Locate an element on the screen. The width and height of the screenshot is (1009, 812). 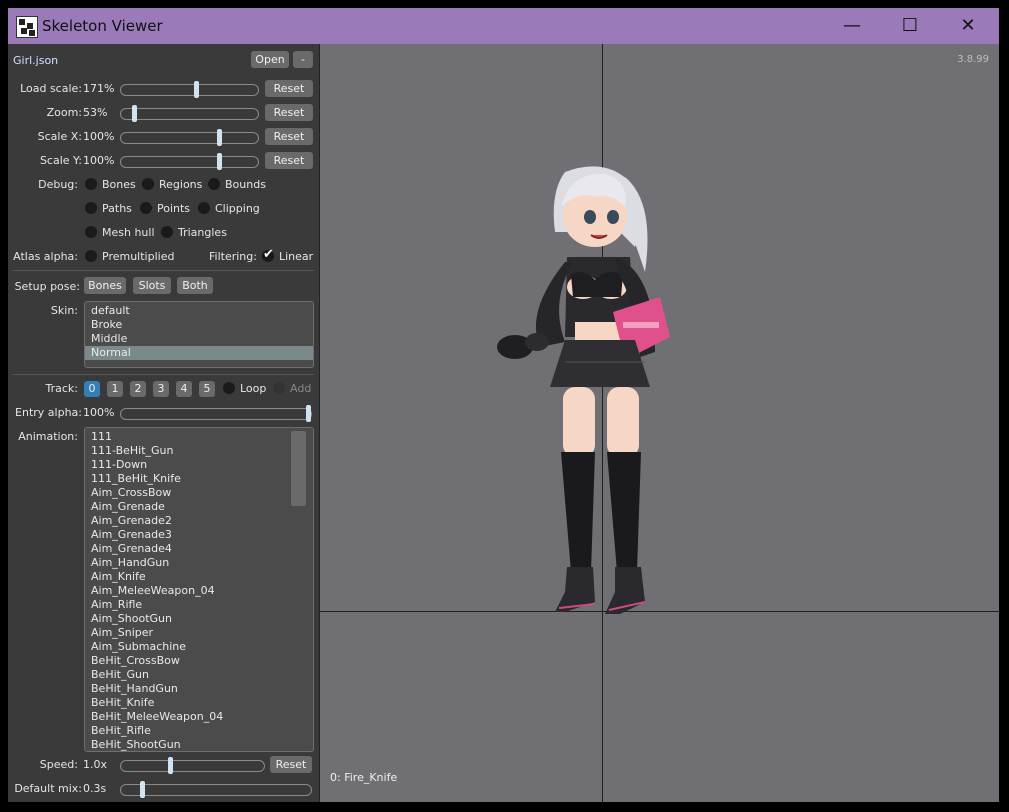
animation-item: Aim_Grenade3 is located at coordinates (199, 535).